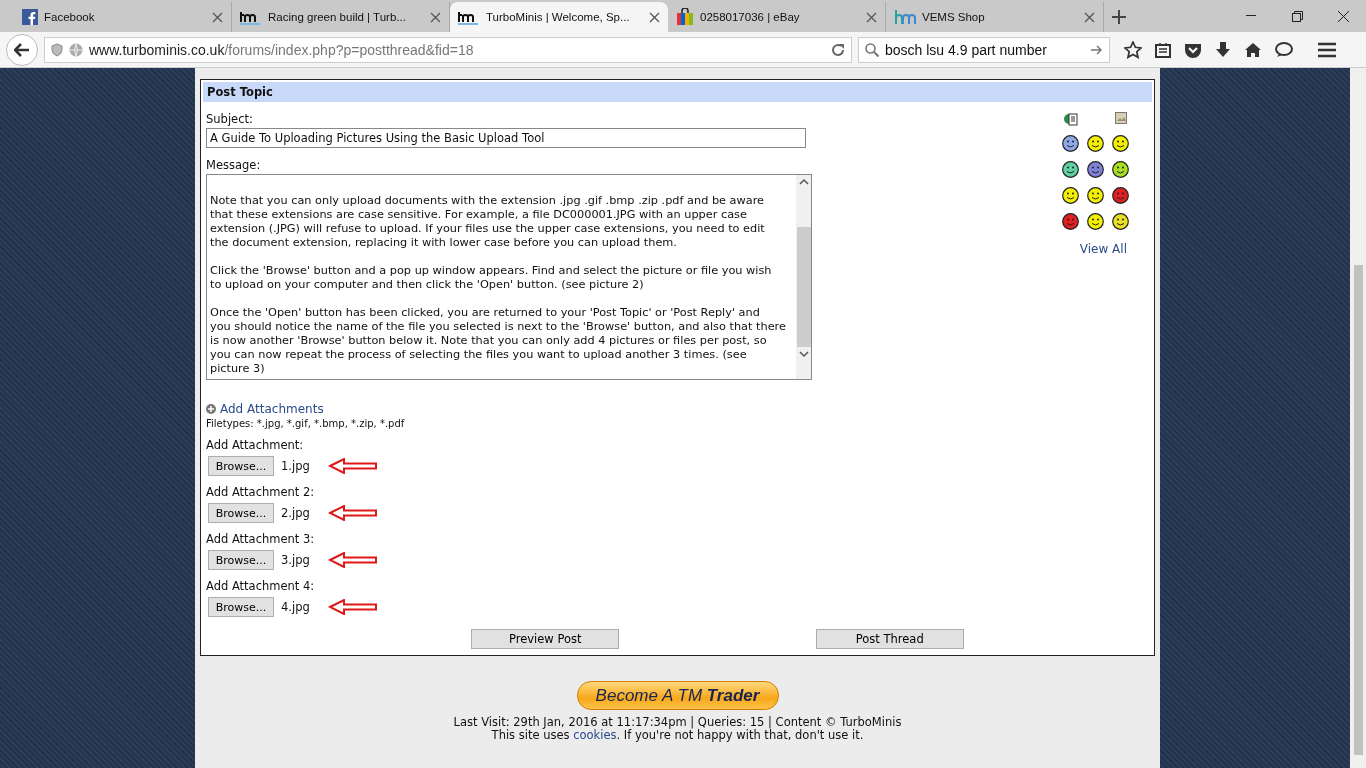 This screenshot has width=1366, height=768. What do you see at coordinates (296, 607) in the screenshot?
I see `file-name: 4.jpg` at bounding box center [296, 607].